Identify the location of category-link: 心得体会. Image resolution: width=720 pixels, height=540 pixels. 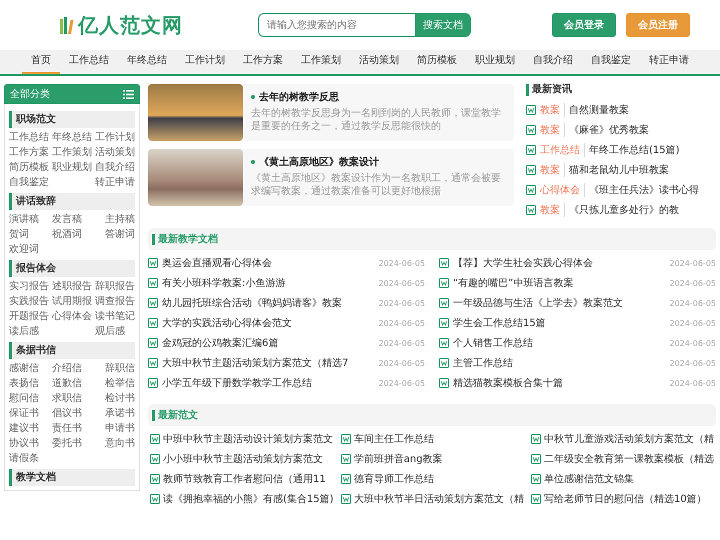
(72, 316).